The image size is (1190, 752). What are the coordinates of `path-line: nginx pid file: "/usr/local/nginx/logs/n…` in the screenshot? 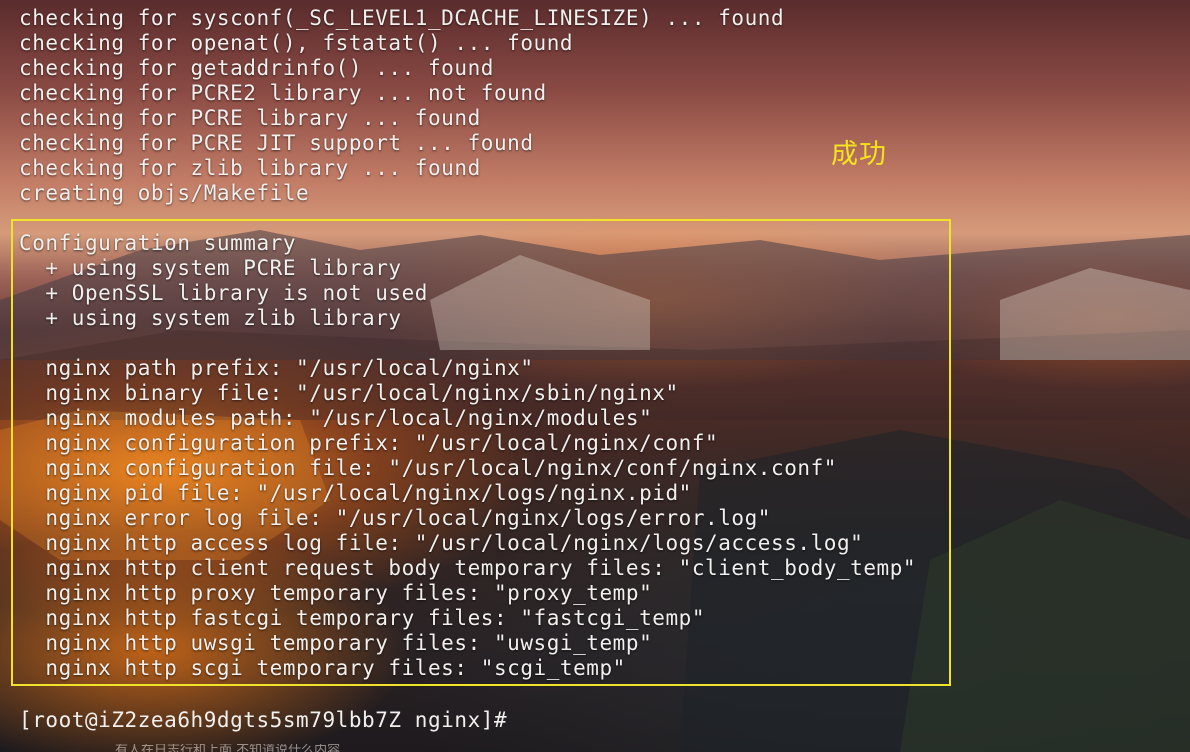 It's located at (355, 493).